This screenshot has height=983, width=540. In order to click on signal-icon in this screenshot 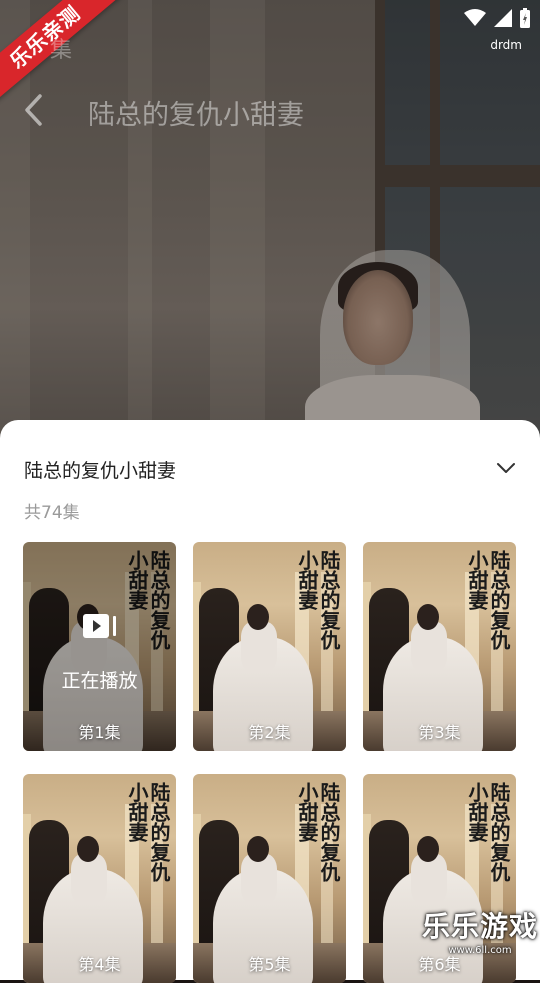, I will do `click(503, 18)`.